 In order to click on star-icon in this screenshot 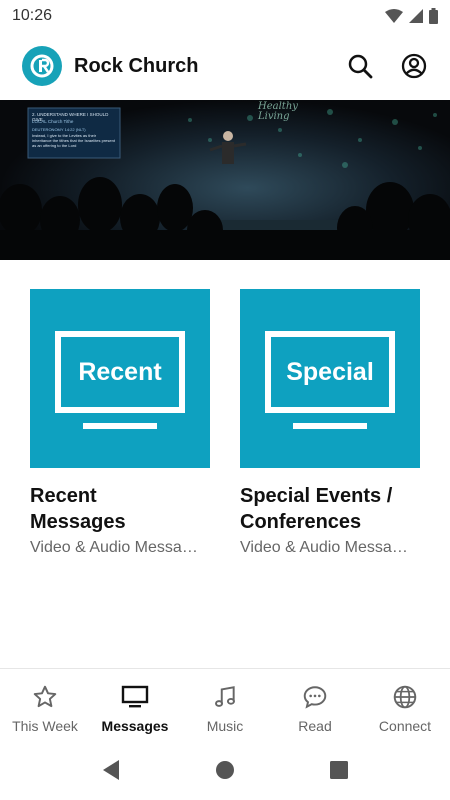, I will do `click(45, 697)`.